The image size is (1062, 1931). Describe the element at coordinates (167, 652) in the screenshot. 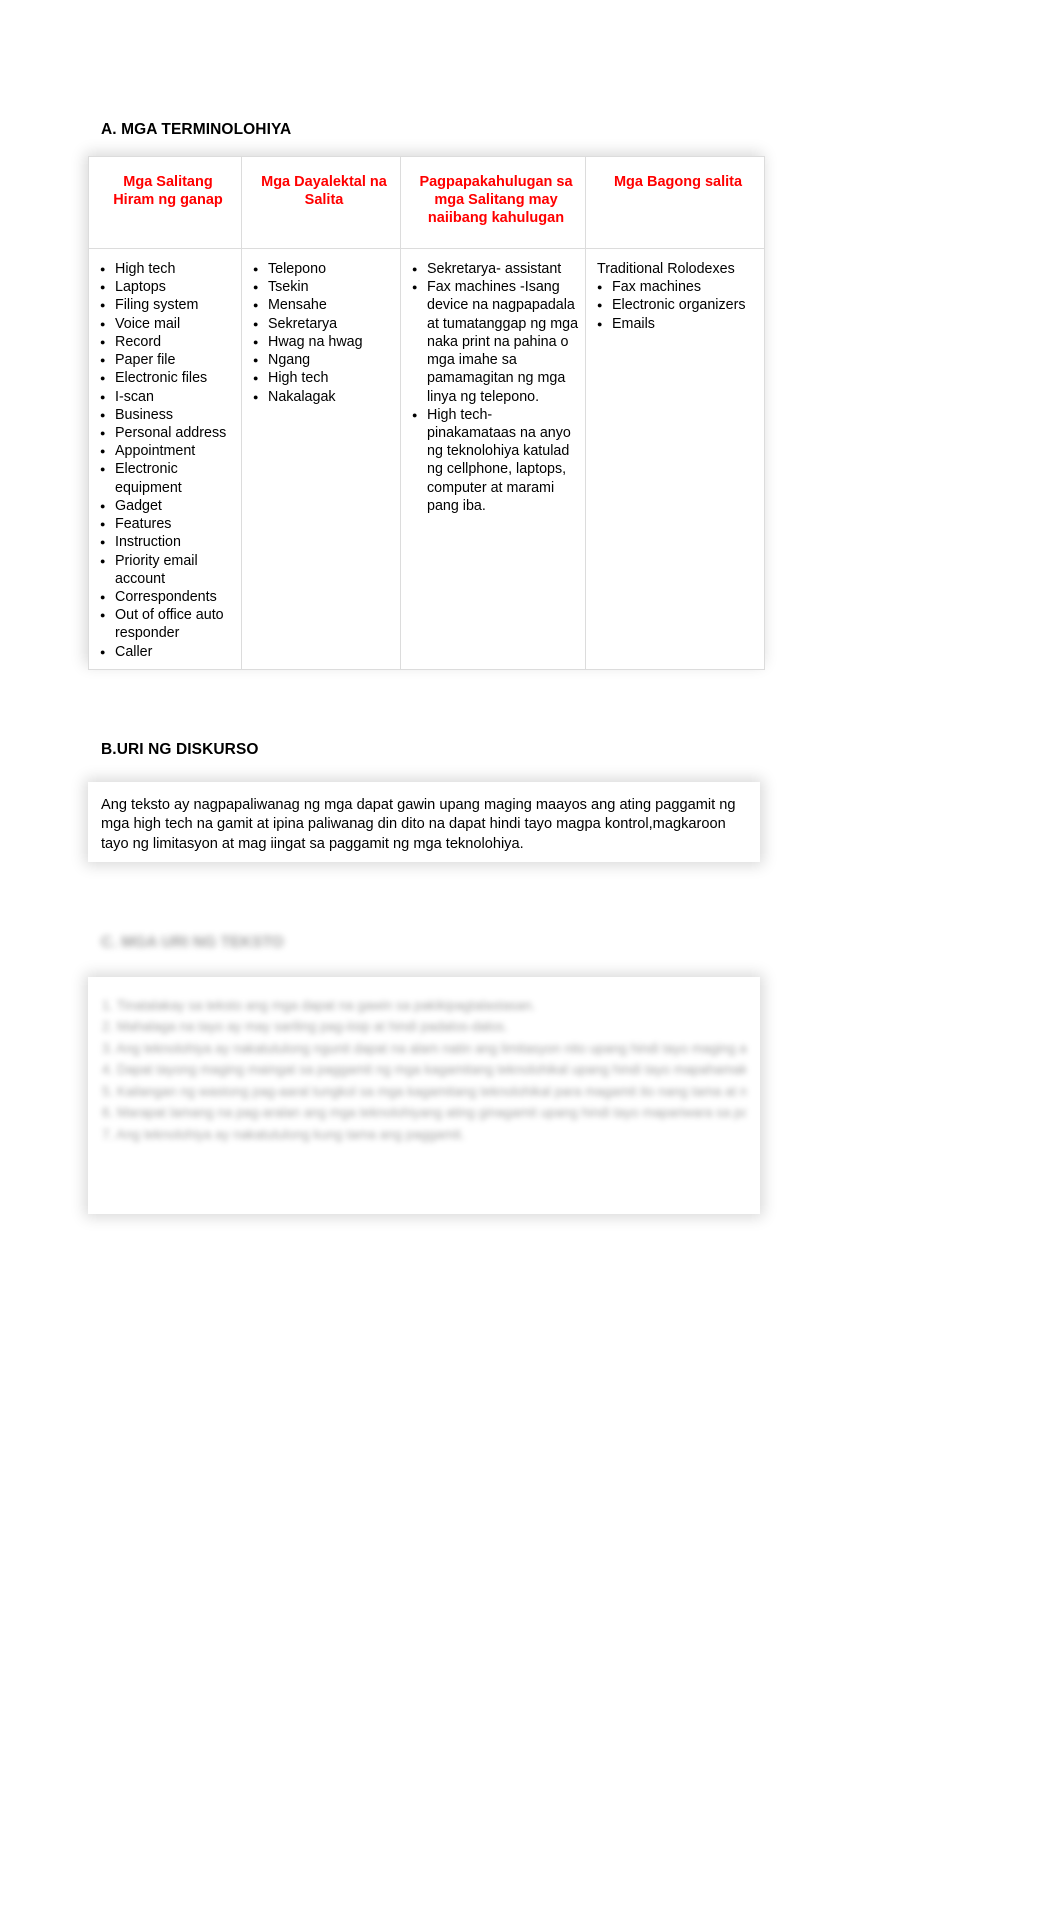

I see `list-item: Caller` at that location.